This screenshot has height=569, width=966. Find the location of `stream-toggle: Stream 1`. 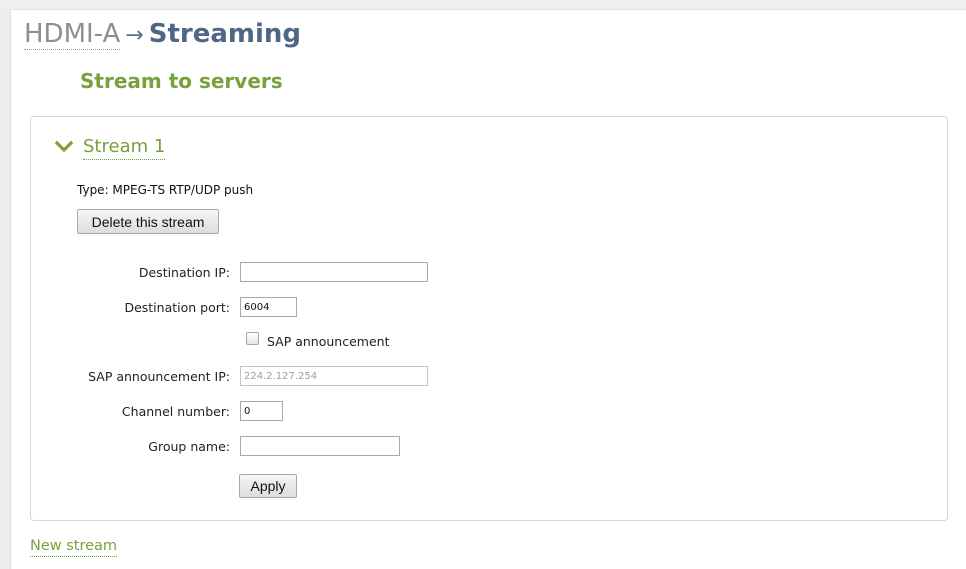

stream-toggle: Stream 1 is located at coordinates (110, 147).